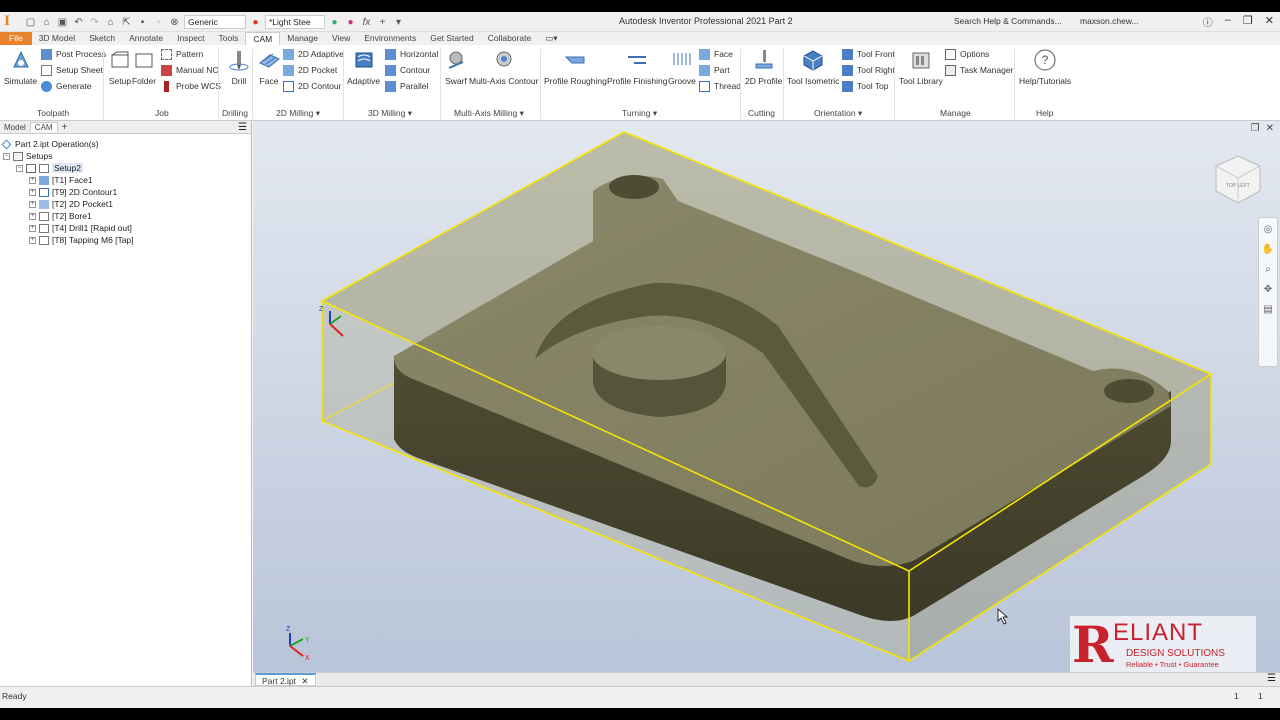  What do you see at coordinates (120, 66) in the screenshot?
I see `setup-button: Setup` at bounding box center [120, 66].